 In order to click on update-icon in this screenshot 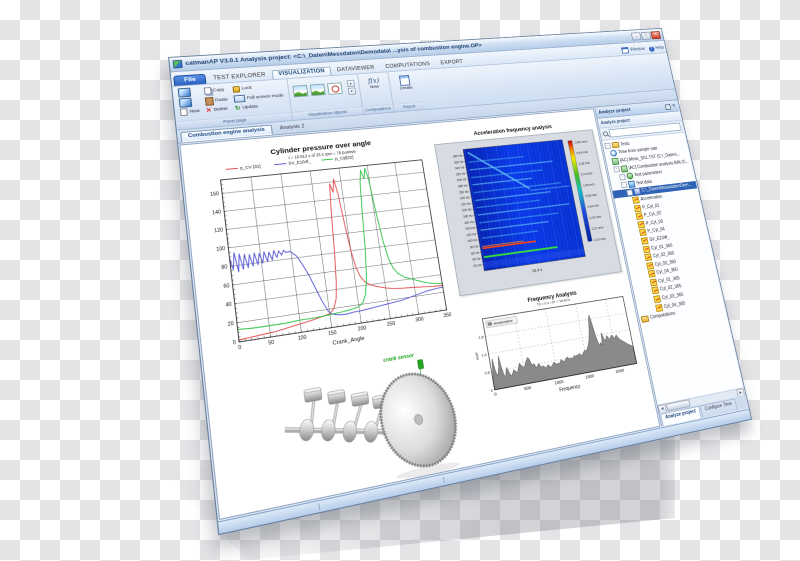, I will do `click(237, 108)`.